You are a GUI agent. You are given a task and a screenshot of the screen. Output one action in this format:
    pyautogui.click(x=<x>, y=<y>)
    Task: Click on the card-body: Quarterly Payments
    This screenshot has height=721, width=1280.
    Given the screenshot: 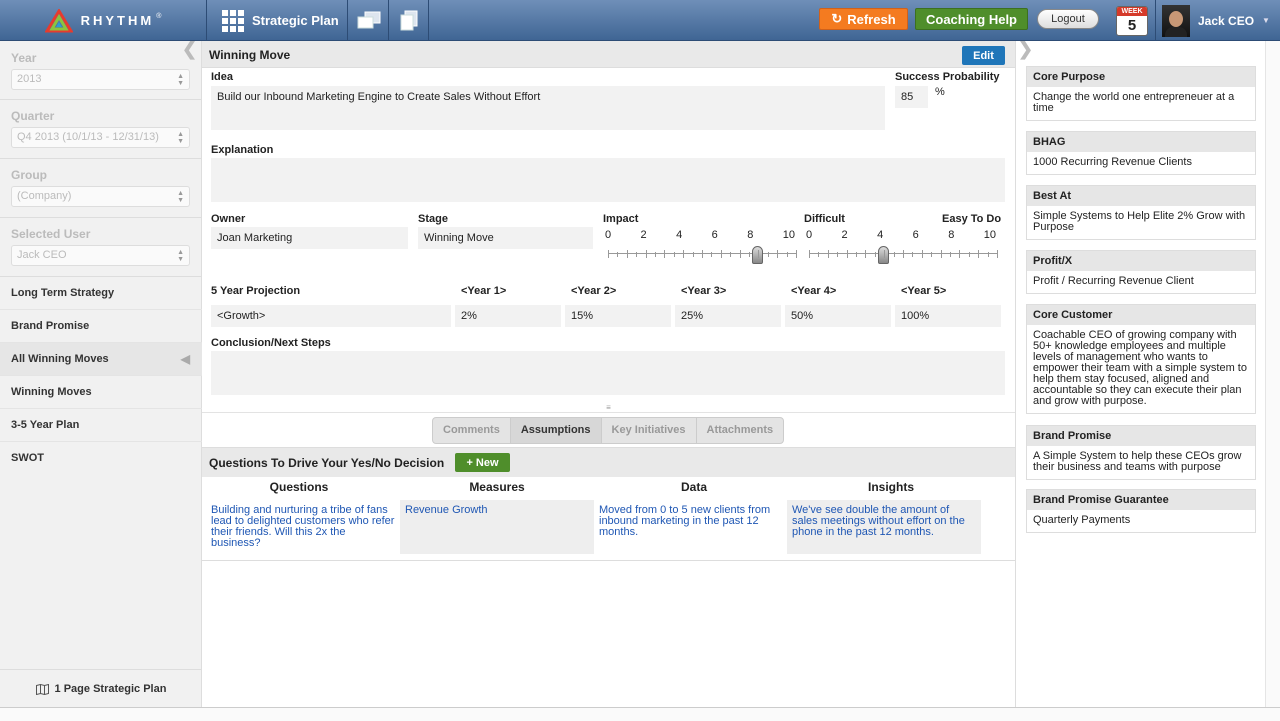 What is the action you would take?
    pyautogui.click(x=1082, y=520)
    